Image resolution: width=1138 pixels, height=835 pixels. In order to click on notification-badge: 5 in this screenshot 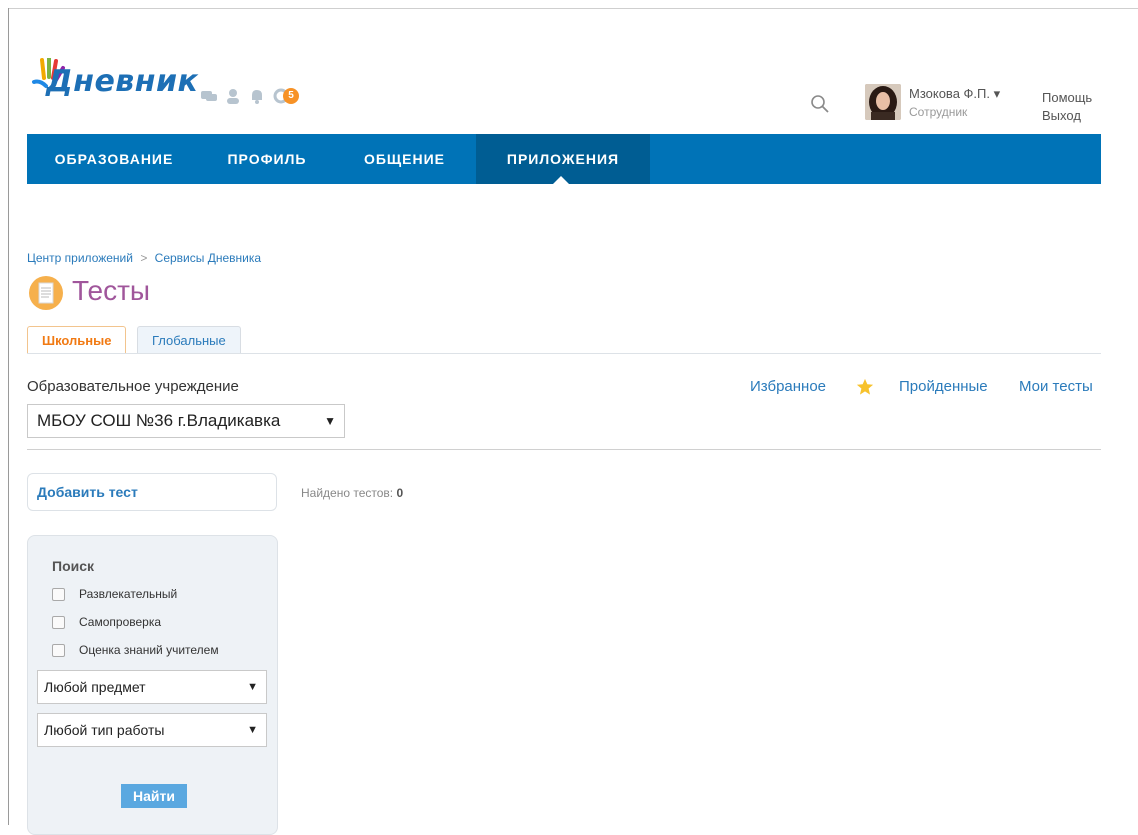, I will do `click(291, 96)`.